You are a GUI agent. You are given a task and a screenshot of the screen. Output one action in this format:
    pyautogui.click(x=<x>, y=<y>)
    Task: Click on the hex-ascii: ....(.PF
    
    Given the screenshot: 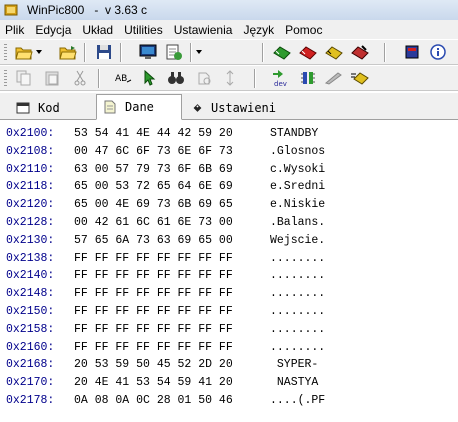 What is the action you would take?
    pyautogui.click(x=297, y=400)
    